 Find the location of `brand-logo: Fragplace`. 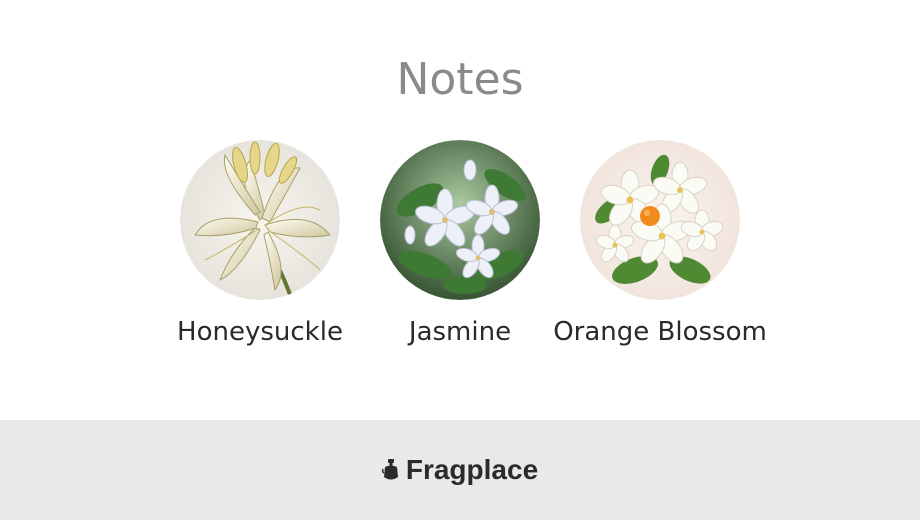

brand-logo: Fragplace is located at coordinates (460, 471).